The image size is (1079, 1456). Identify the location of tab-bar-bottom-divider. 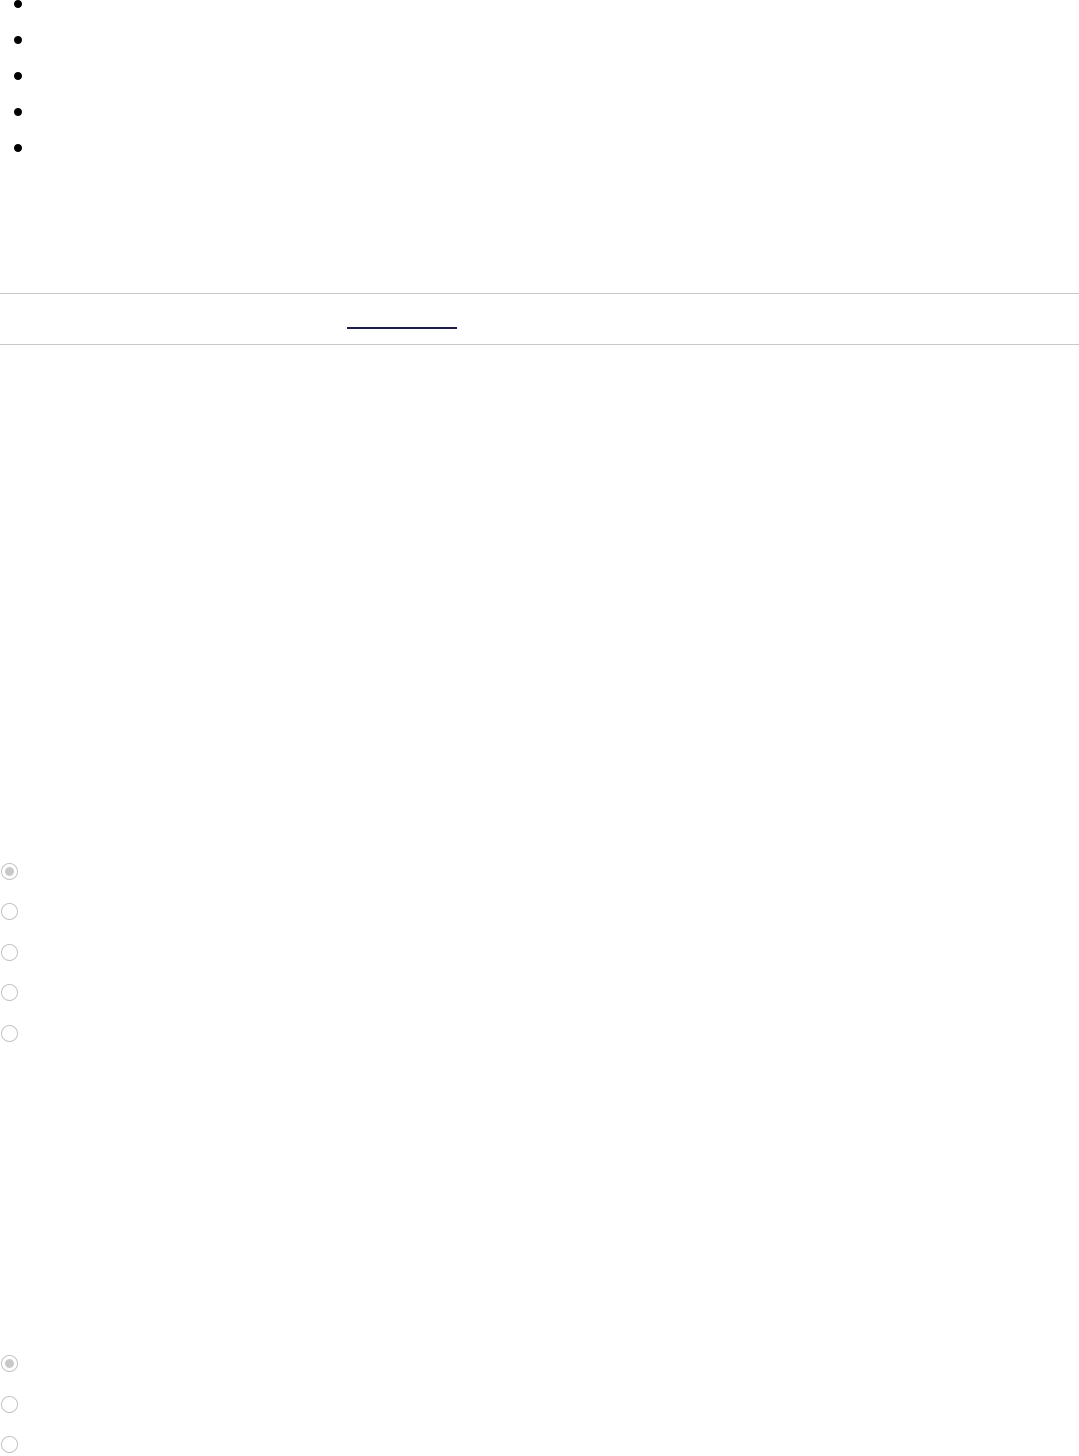
(539, 344).